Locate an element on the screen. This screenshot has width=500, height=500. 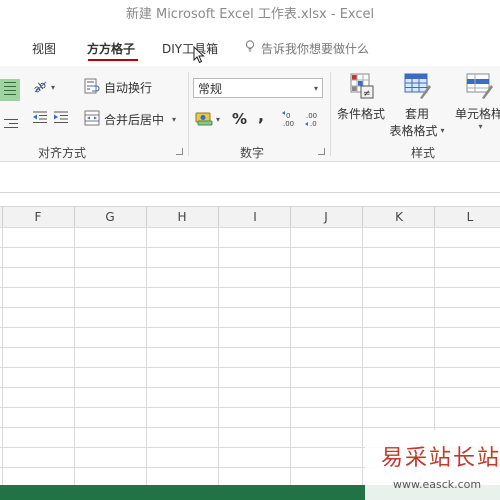
alignment-dialog-launcher-icon is located at coordinates (179, 151).